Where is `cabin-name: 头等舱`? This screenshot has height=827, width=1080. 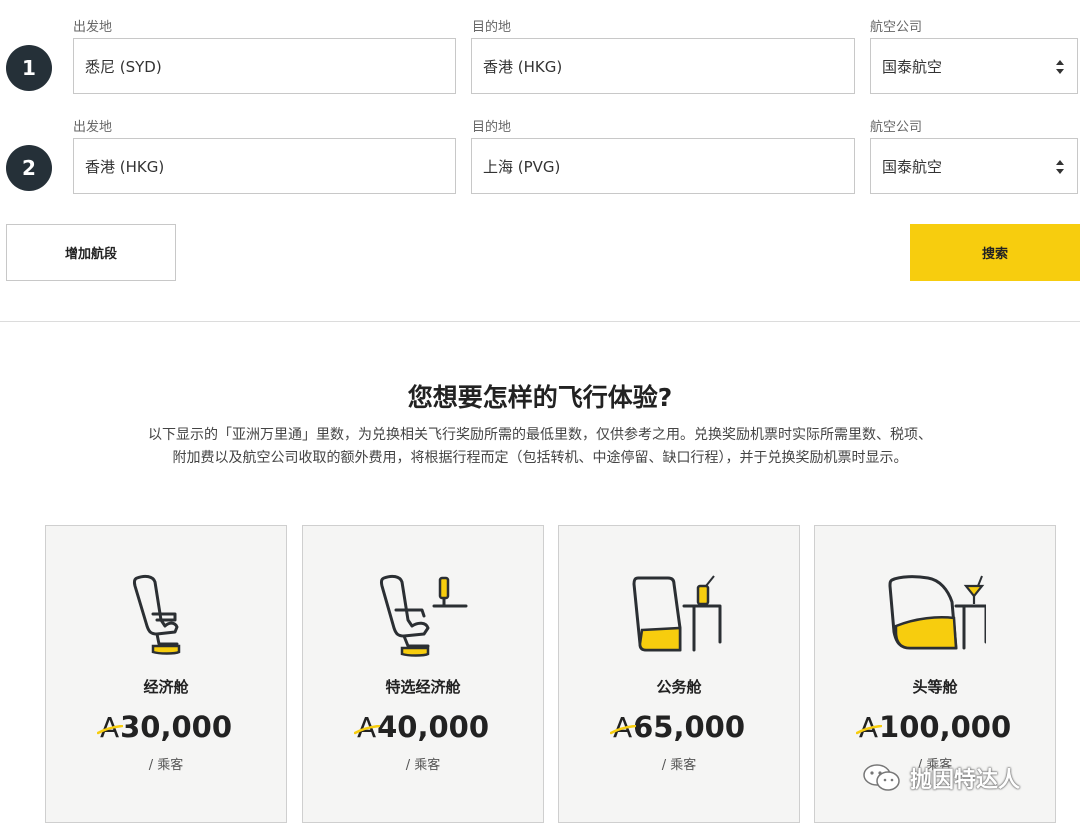 cabin-name: 头等舱 is located at coordinates (935, 687).